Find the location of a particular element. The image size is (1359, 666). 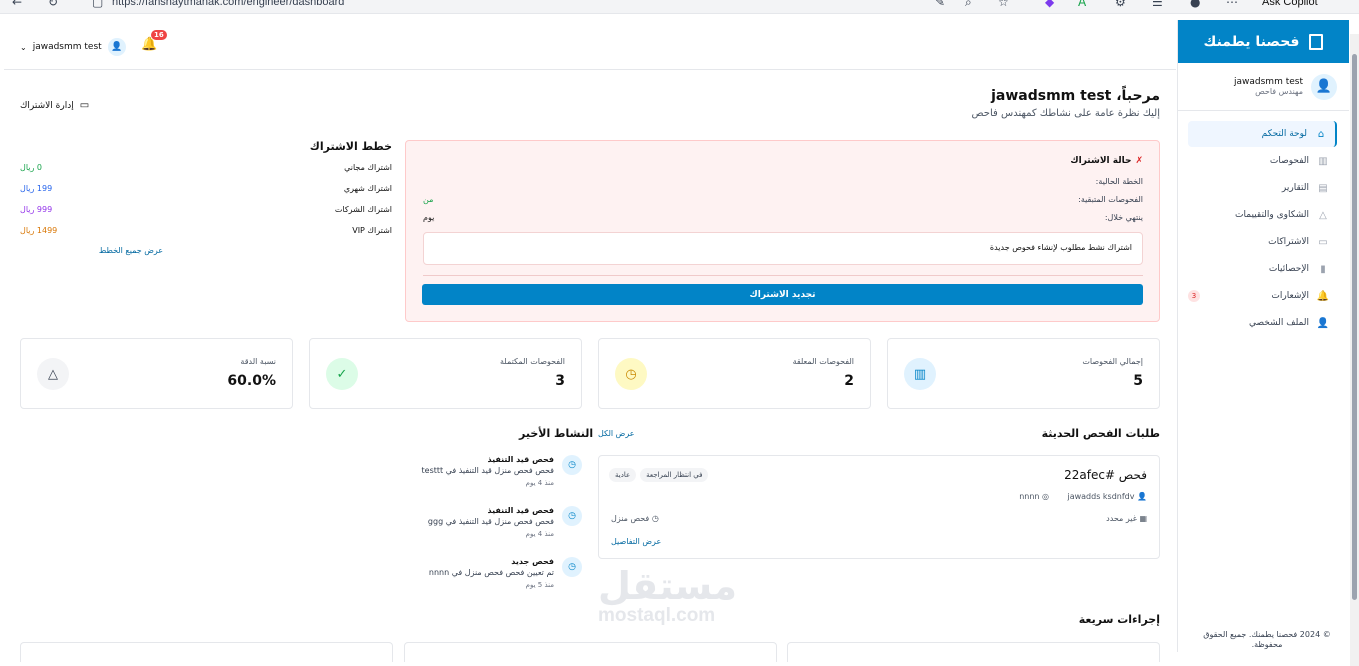

sidebar-item-label: الاشتراكات is located at coordinates (1288, 242).